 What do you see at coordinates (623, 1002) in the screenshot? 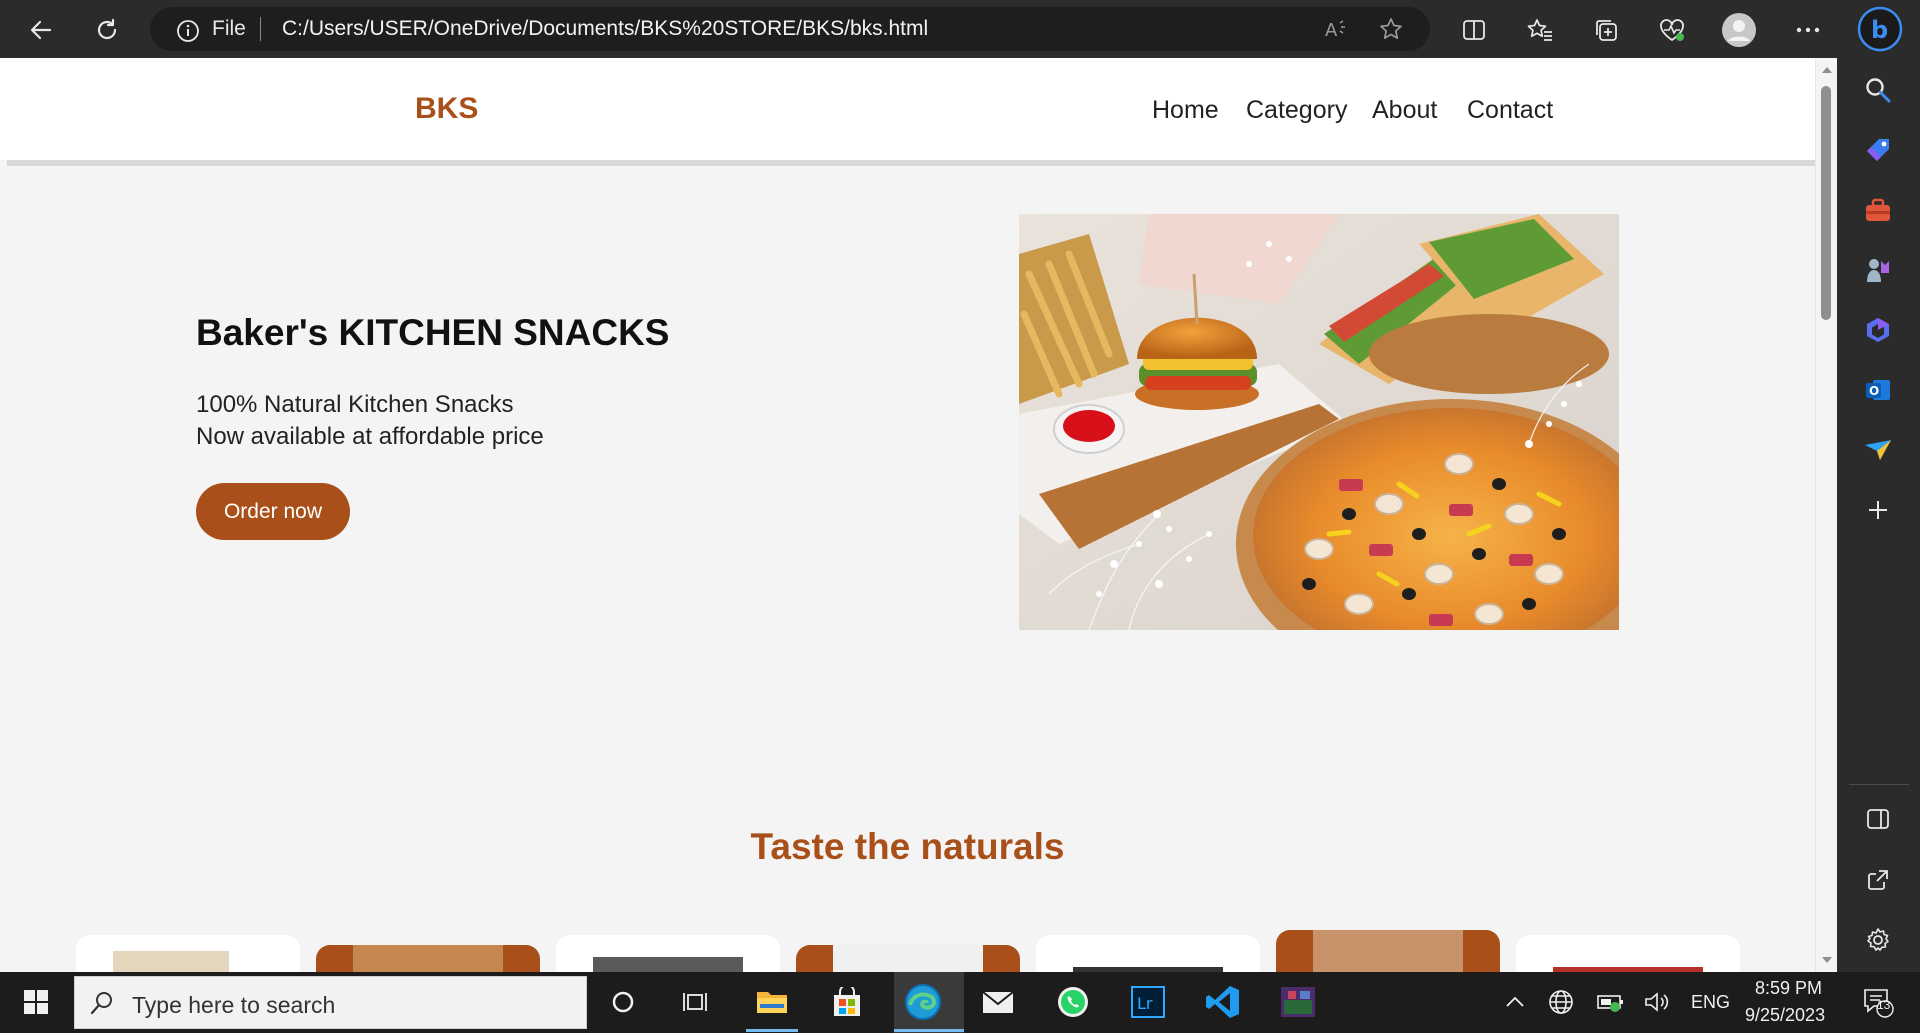
I see `cortana-icon` at bounding box center [623, 1002].